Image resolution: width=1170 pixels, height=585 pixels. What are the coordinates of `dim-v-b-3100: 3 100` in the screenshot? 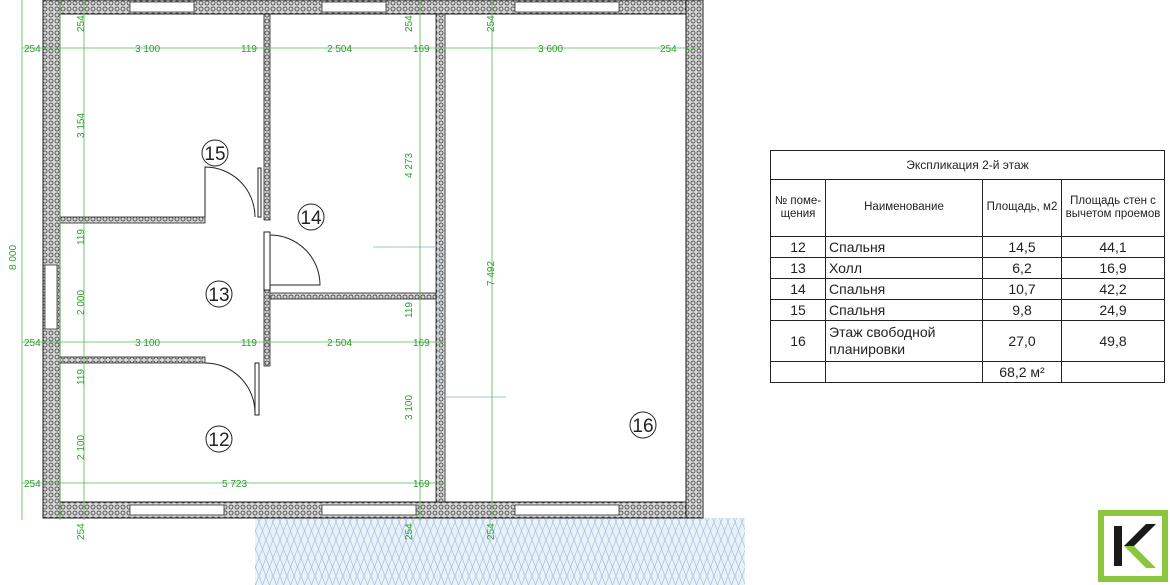 It's located at (409, 407).